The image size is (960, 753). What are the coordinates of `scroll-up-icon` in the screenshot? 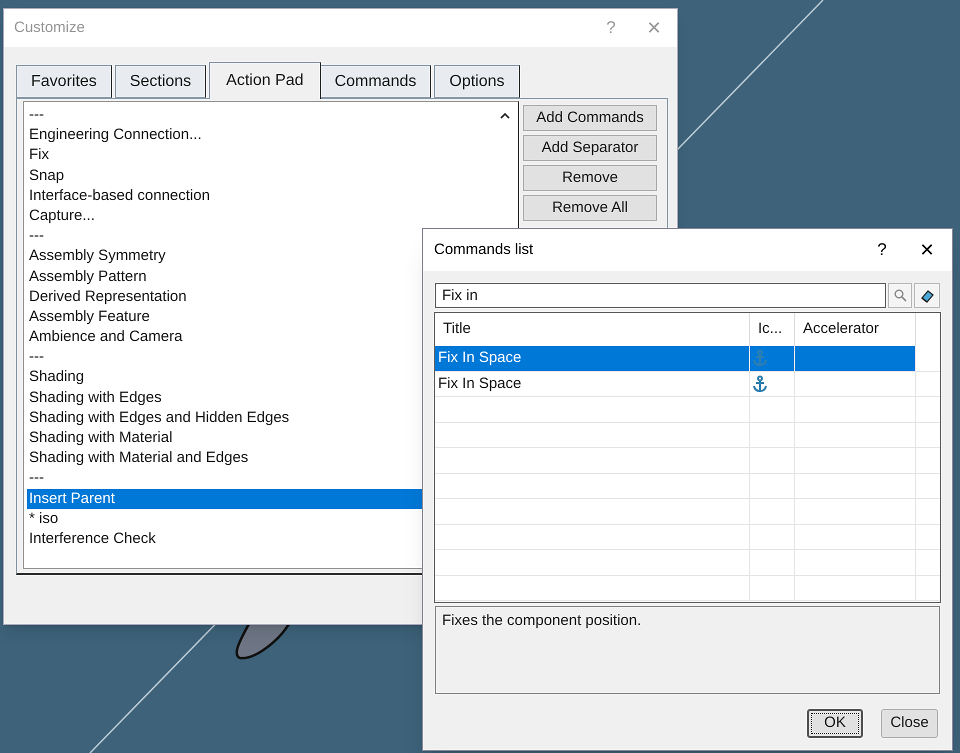 It's located at (505, 115).